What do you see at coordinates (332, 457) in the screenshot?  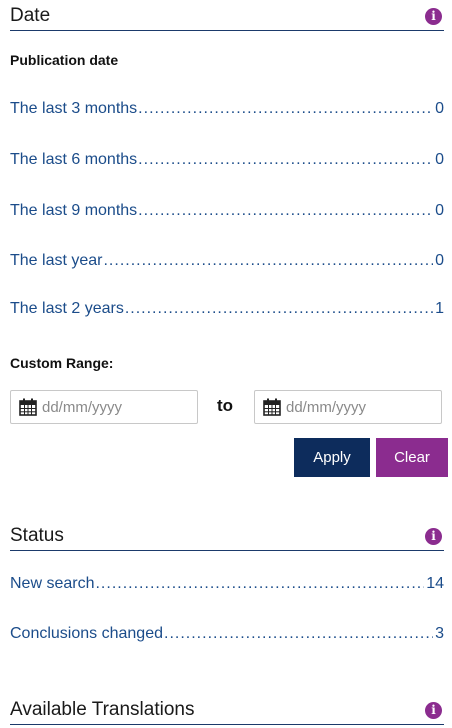 I see `apply-button: Apply` at bounding box center [332, 457].